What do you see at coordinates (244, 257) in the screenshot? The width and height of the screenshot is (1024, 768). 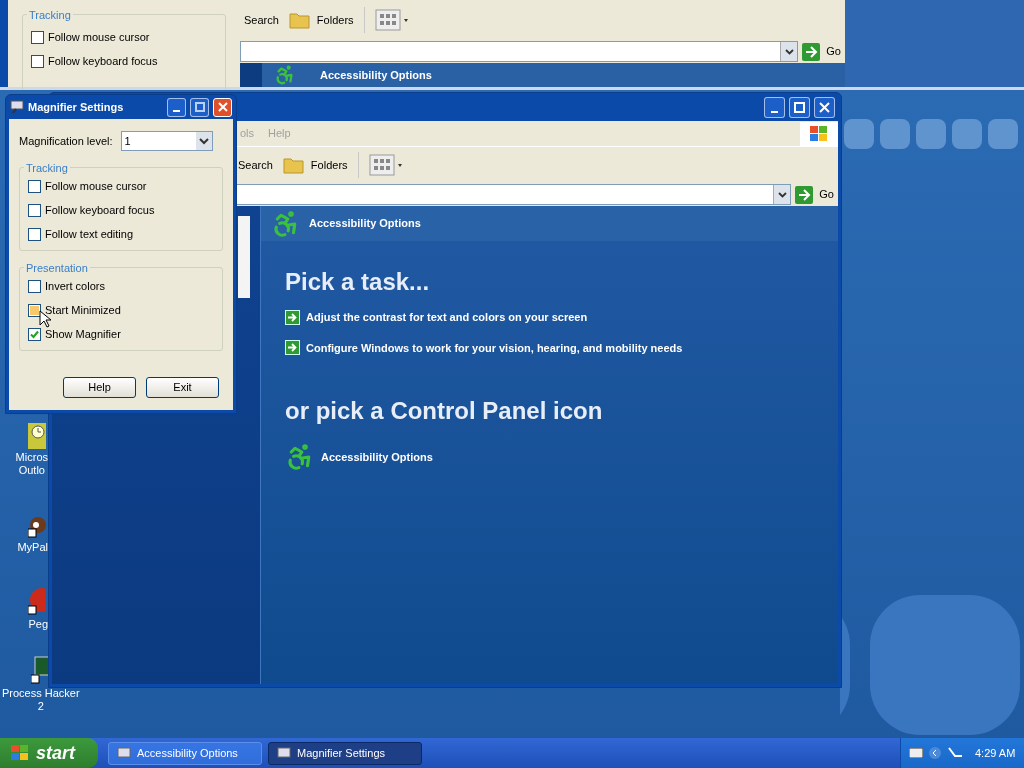 I see `scrollbar` at bounding box center [244, 257].